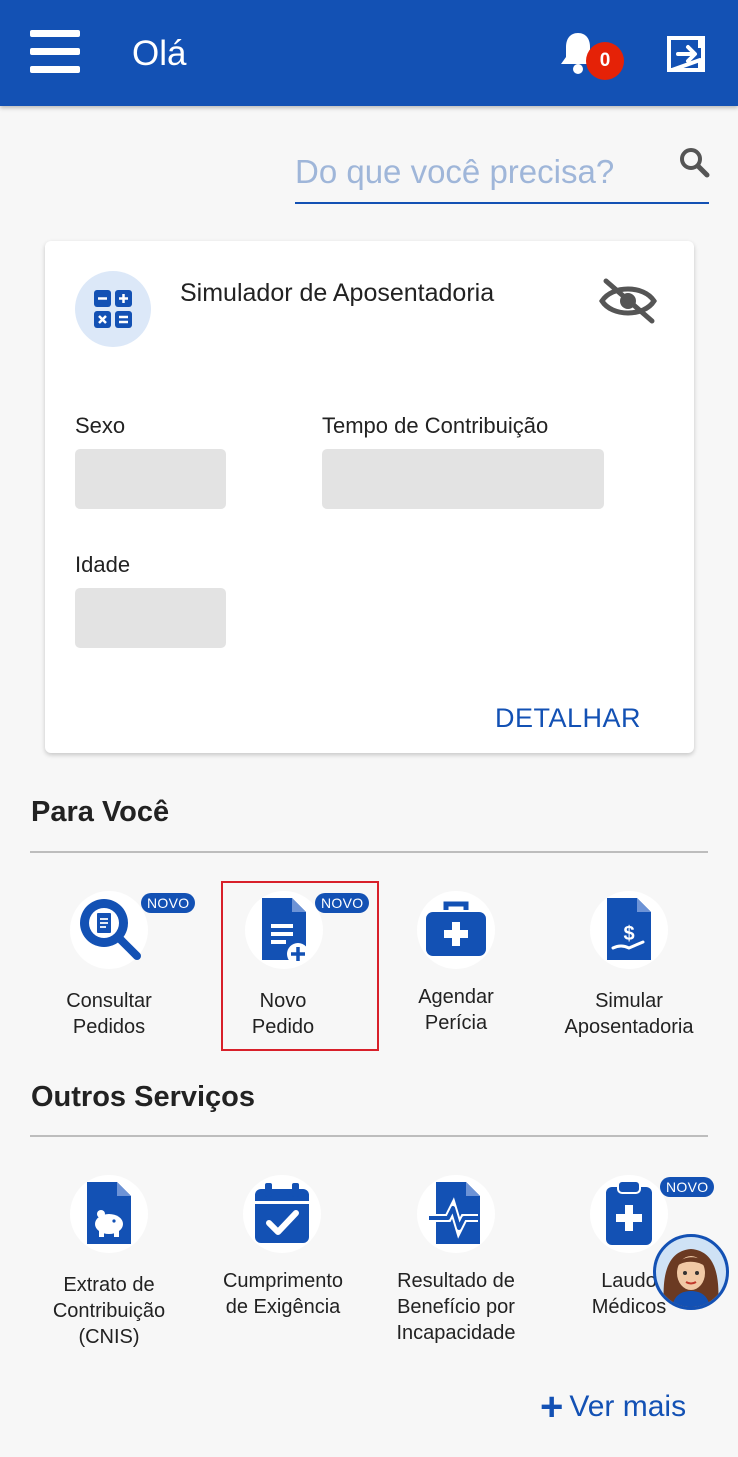 The width and height of the screenshot is (738, 1457). What do you see at coordinates (109, 930) in the screenshot?
I see `search-document-icon` at bounding box center [109, 930].